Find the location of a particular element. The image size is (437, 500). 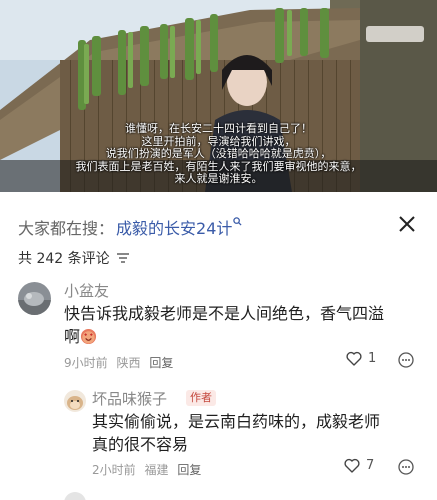

comment-text: 快告诉我成毅老师是不是人间绝色，香气四溢 啊 is located at coordinates (224, 325).